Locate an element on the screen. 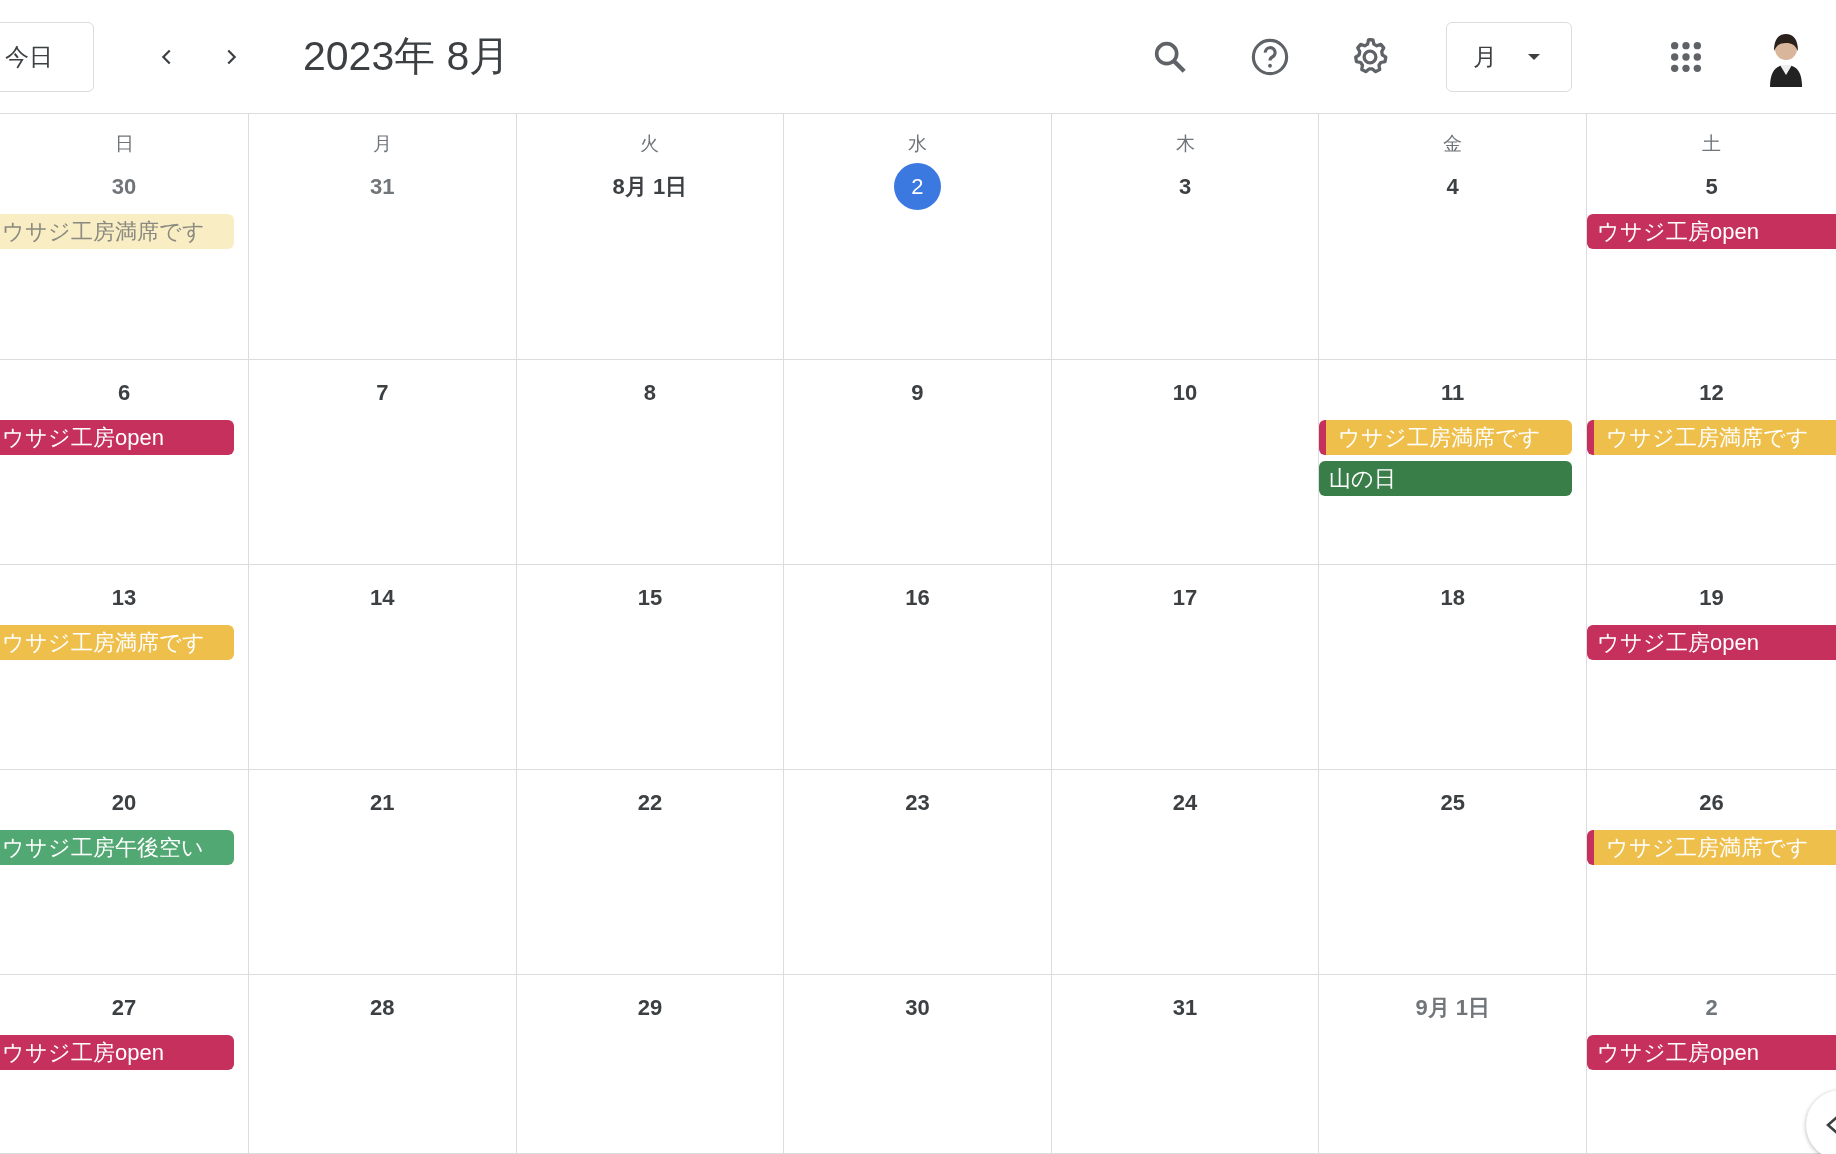  day-number: 17 is located at coordinates (1185, 597).